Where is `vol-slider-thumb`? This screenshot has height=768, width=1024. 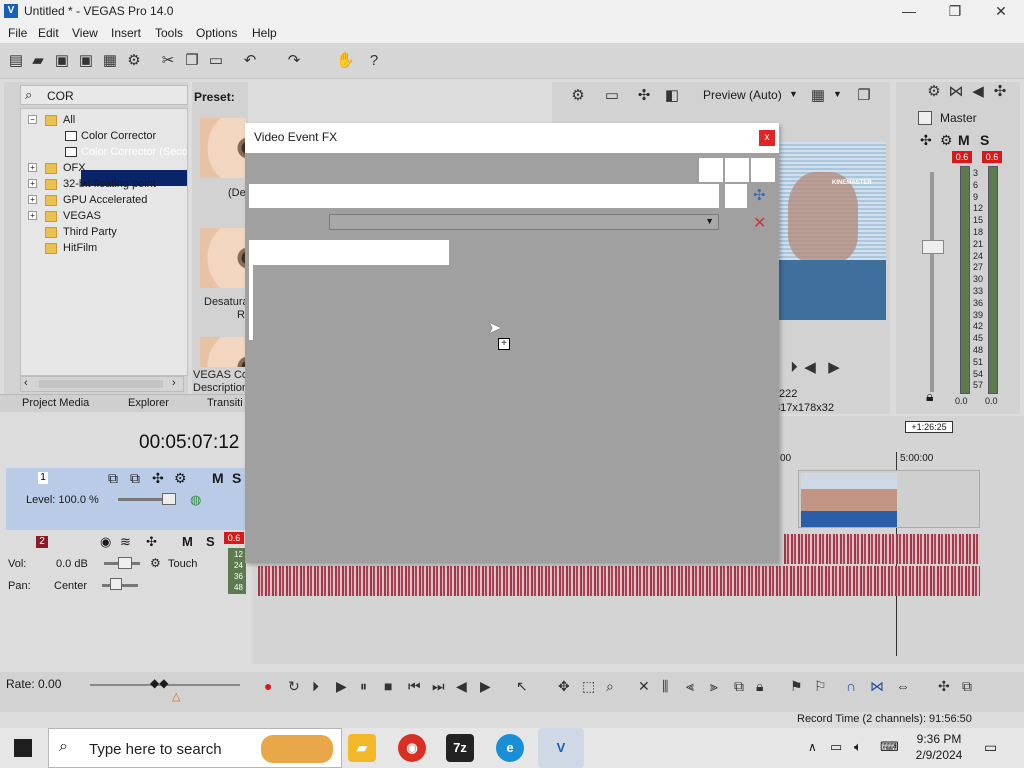 vol-slider-thumb is located at coordinates (125, 563).